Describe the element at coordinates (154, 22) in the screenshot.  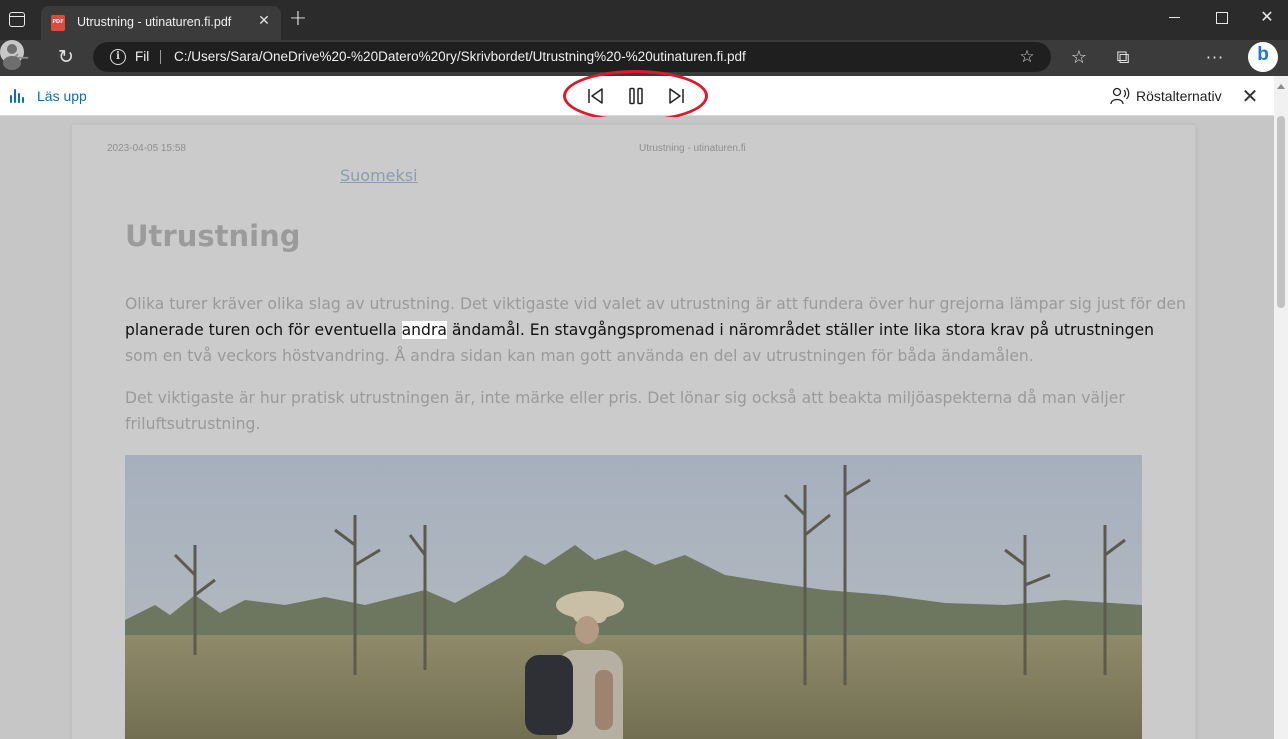
I see `tab-title: Utrustning - utinaturen.fi.pdf` at that location.